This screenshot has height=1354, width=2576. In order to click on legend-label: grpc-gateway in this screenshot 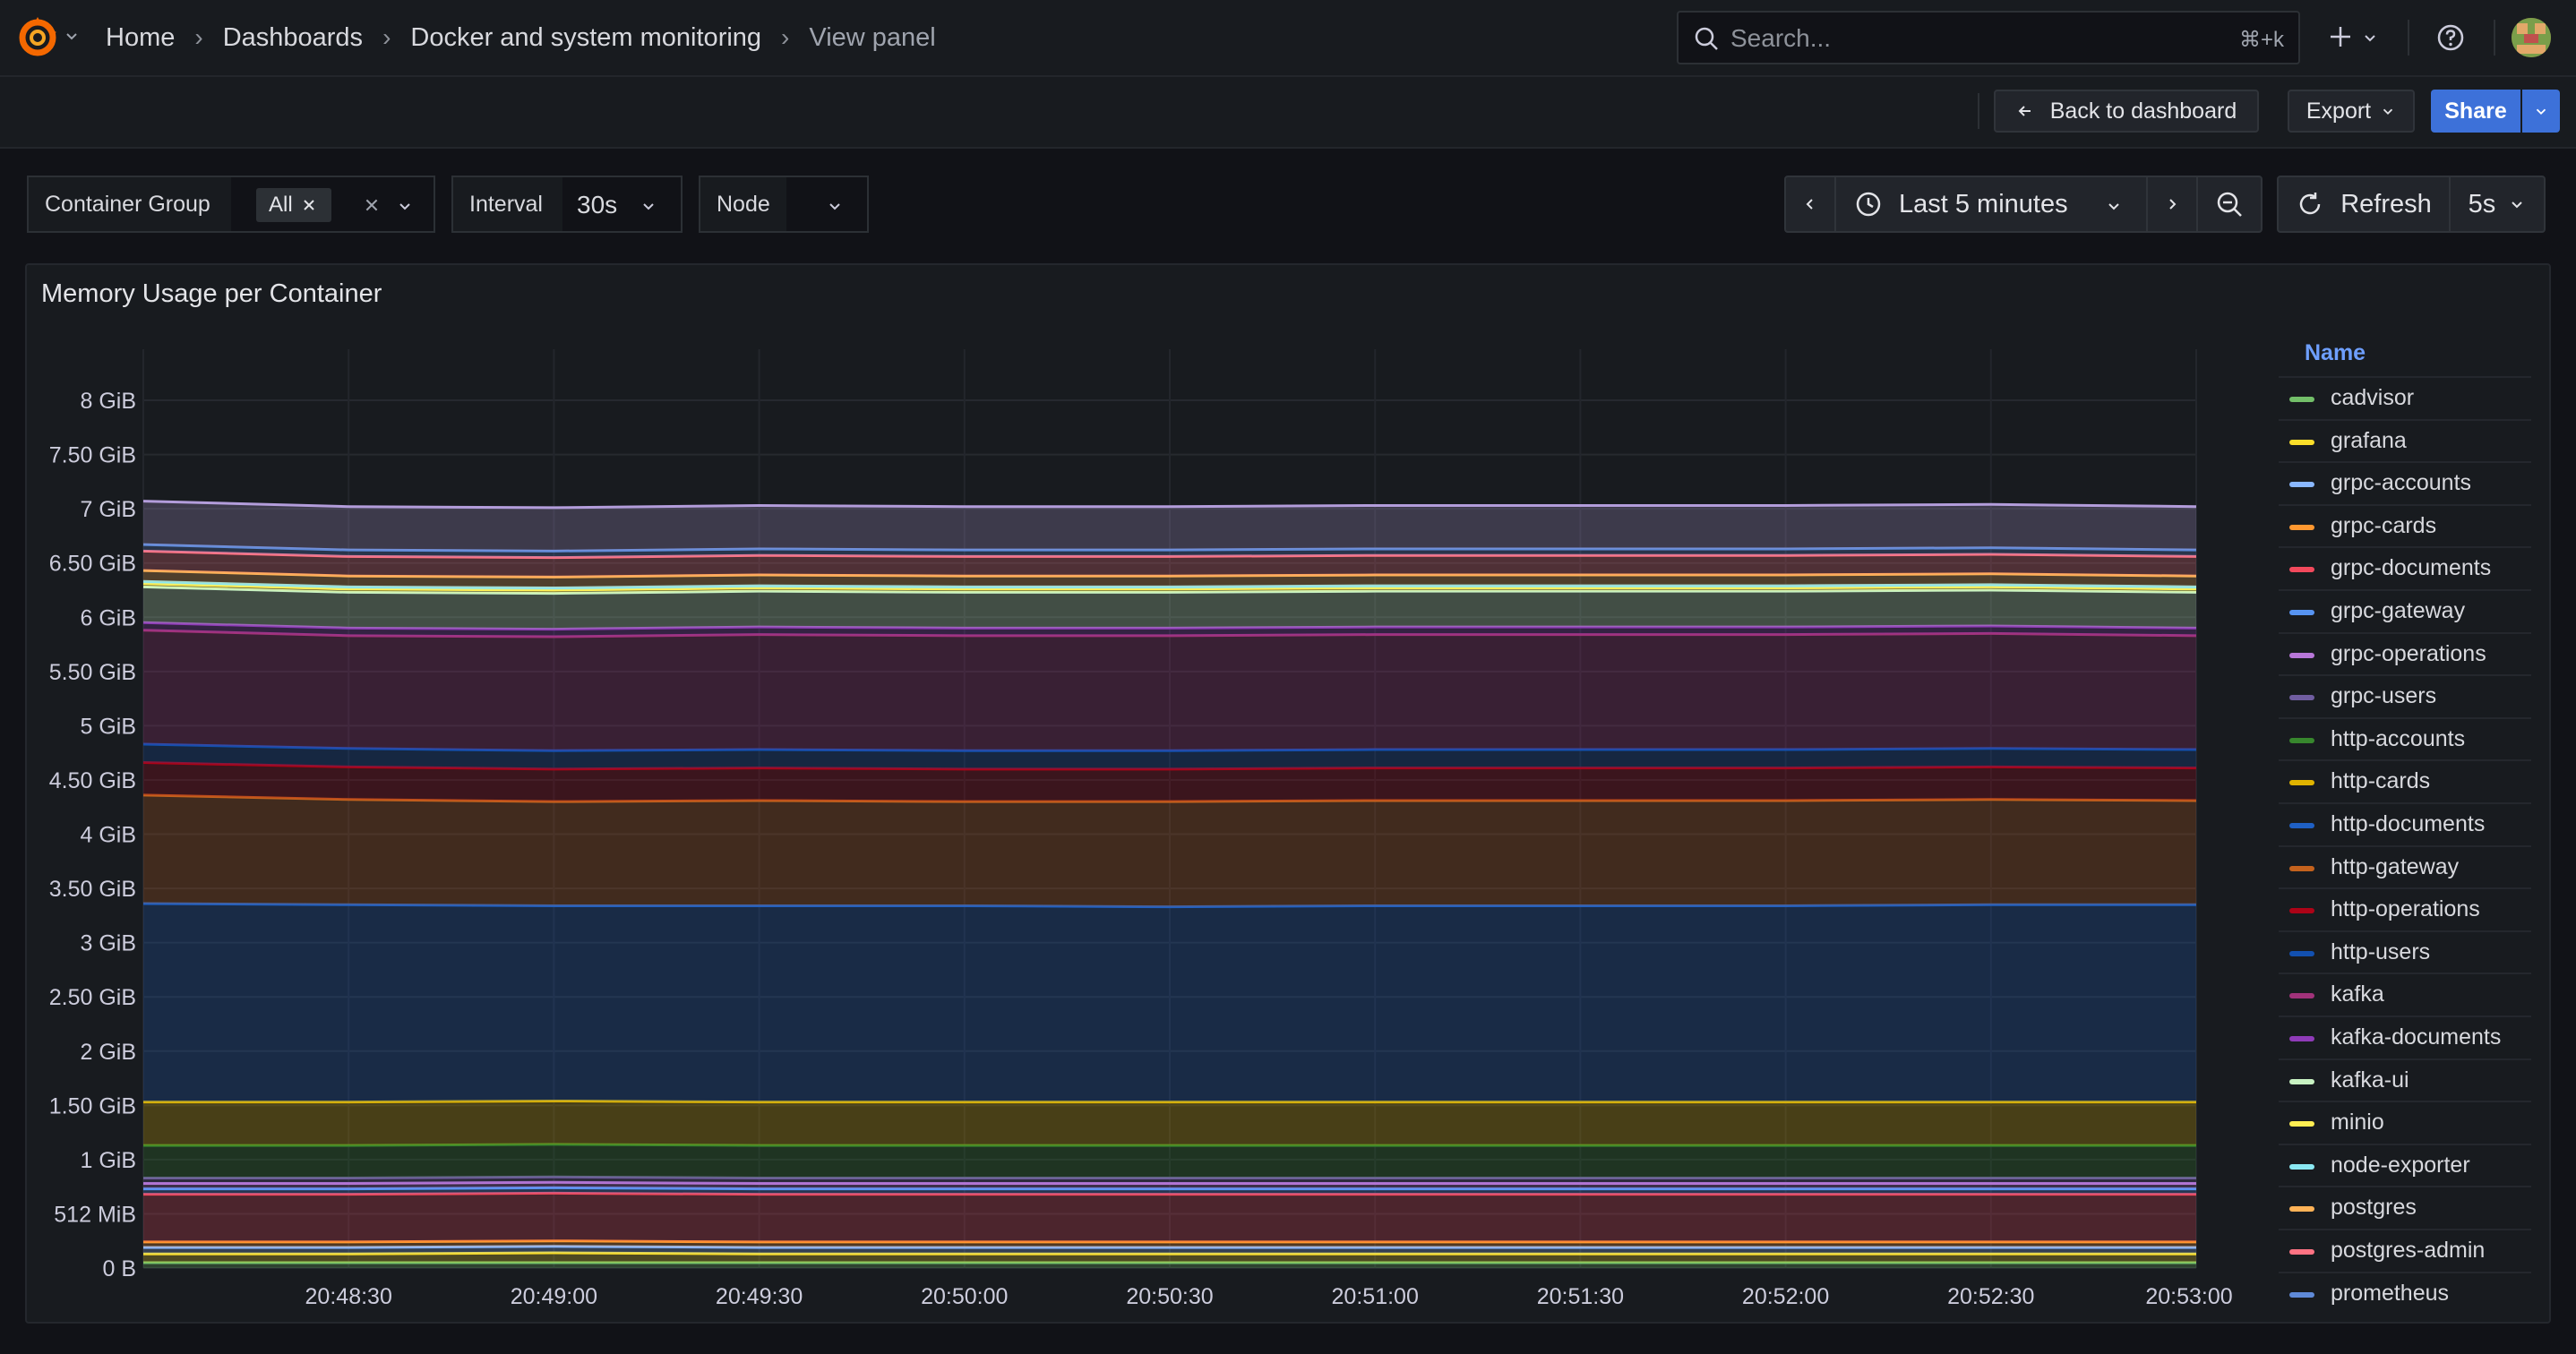, I will do `click(2398, 610)`.